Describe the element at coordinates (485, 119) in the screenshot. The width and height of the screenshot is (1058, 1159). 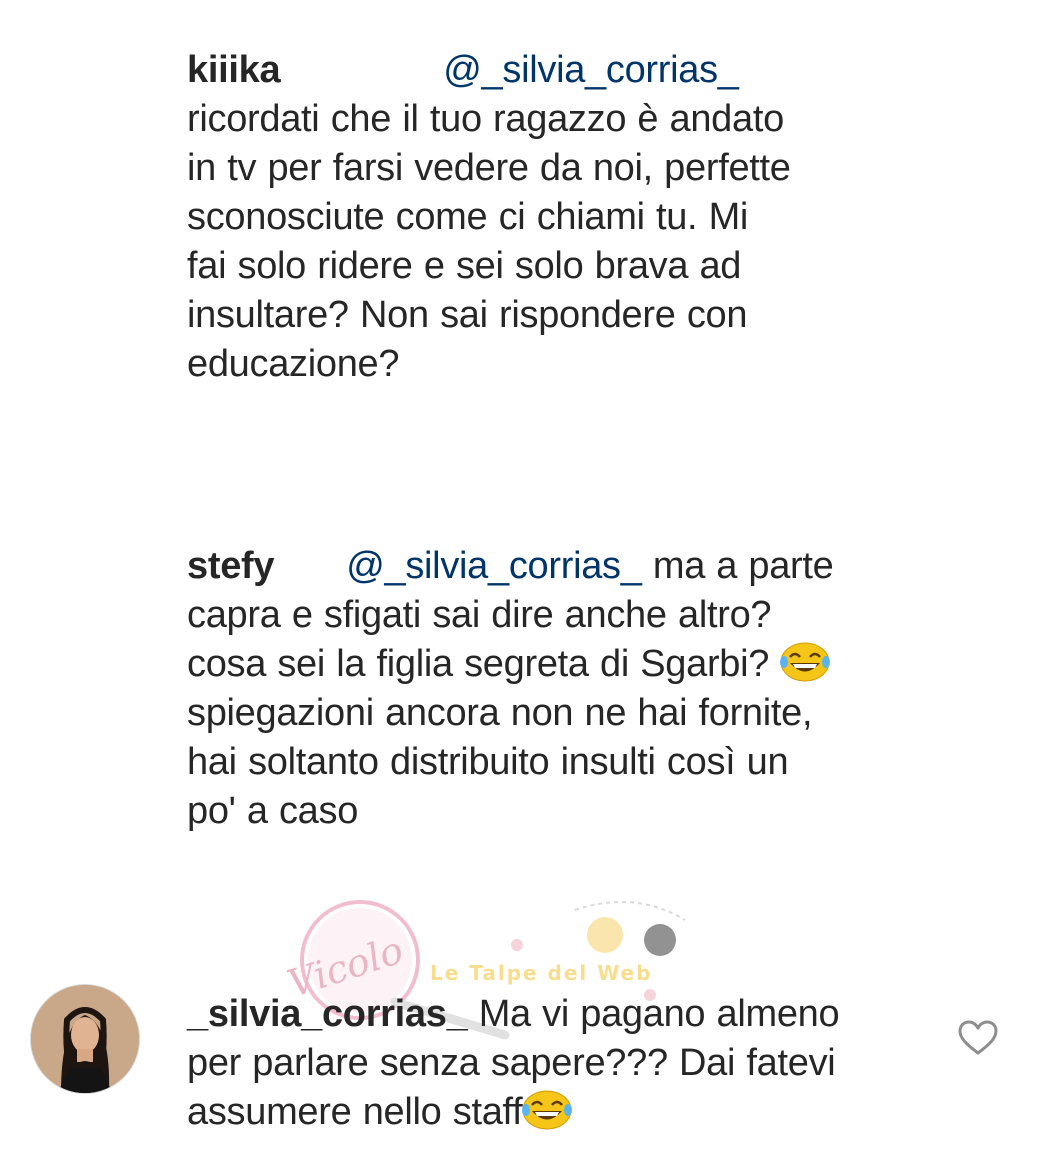
I see `comment-text-line: ricordati che il tuo ragazzo è andato` at that location.